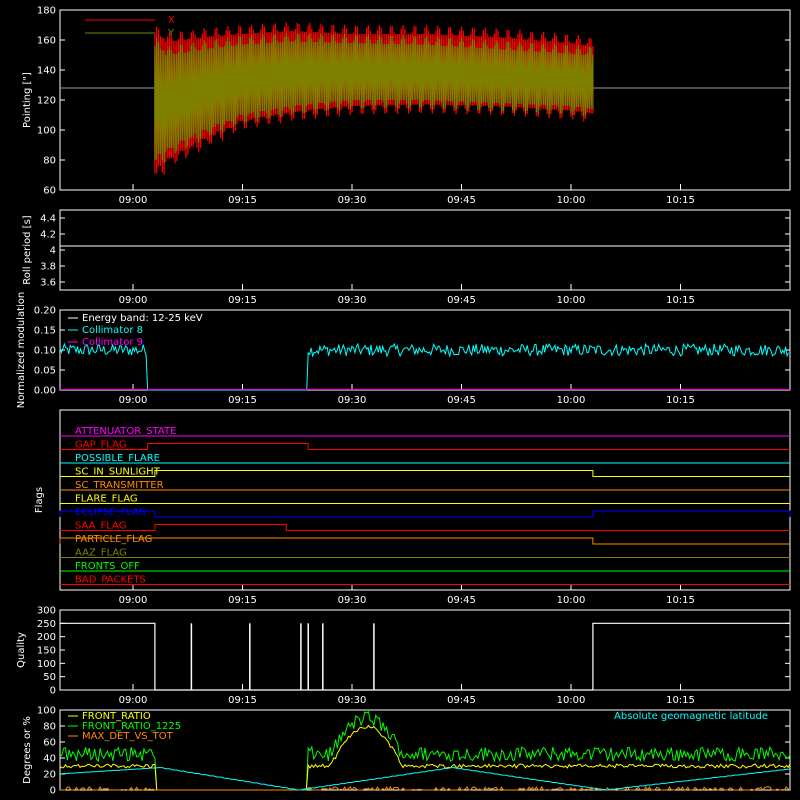 Image resolution: width=800 pixels, height=800 pixels. What do you see at coordinates (352, 200) in the screenshot?
I see `pointing-xtick-label: 09:30` at bounding box center [352, 200].